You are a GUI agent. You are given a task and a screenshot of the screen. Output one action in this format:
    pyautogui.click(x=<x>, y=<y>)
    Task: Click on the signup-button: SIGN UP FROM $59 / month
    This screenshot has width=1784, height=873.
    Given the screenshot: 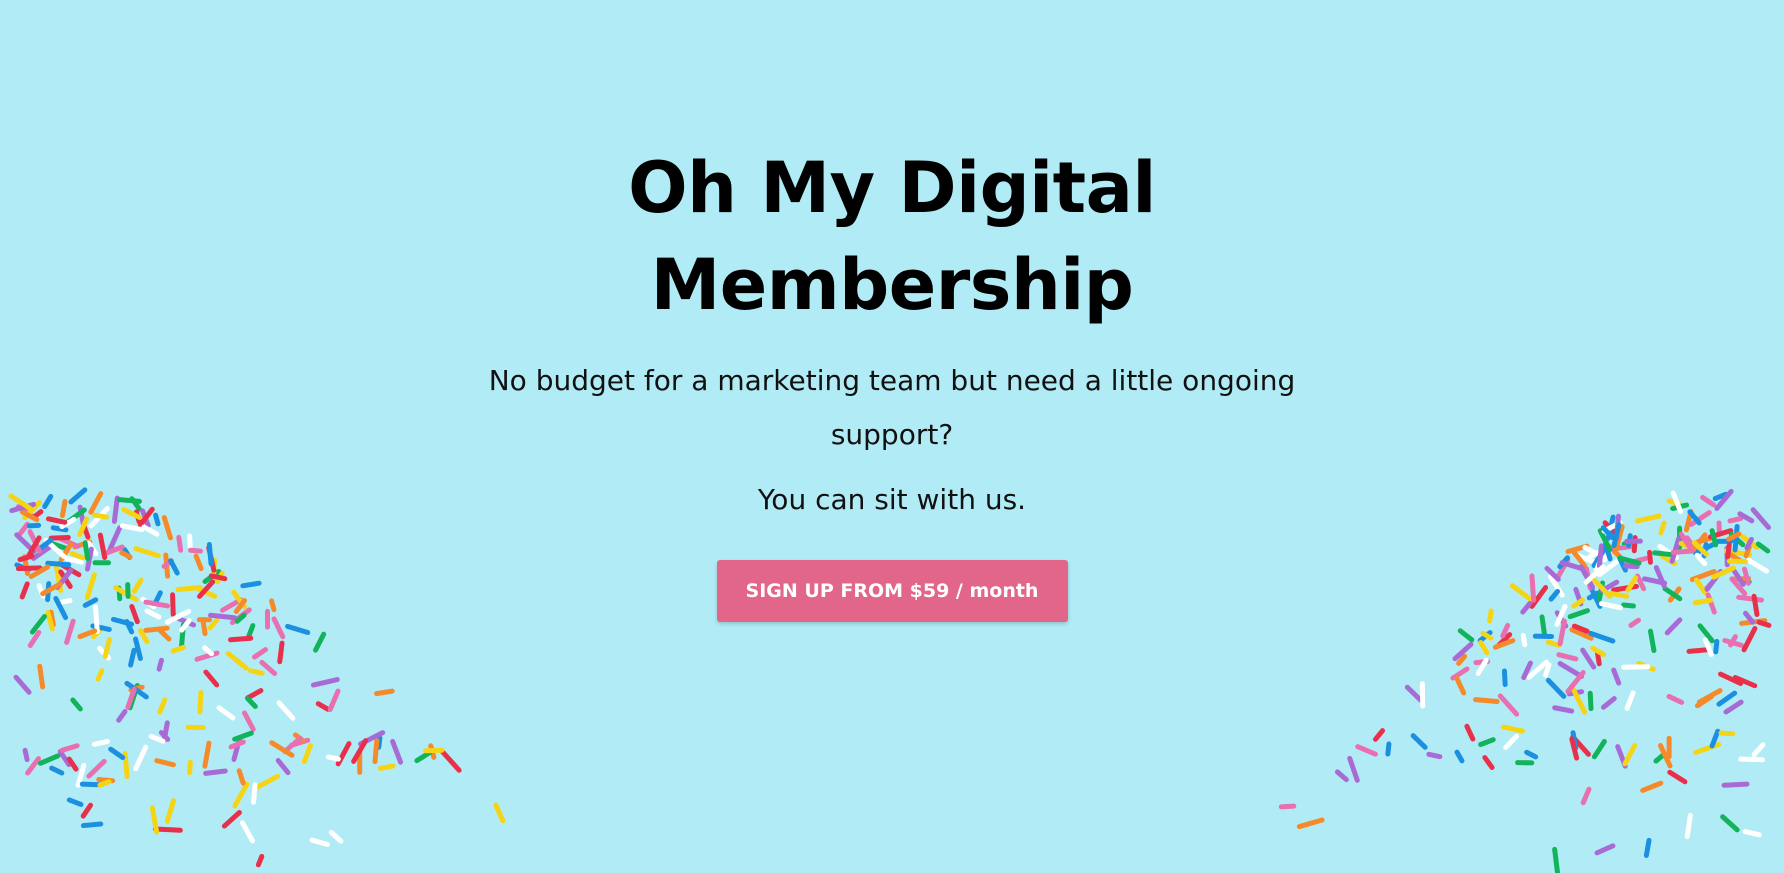 What is the action you would take?
    pyautogui.click(x=892, y=591)
    